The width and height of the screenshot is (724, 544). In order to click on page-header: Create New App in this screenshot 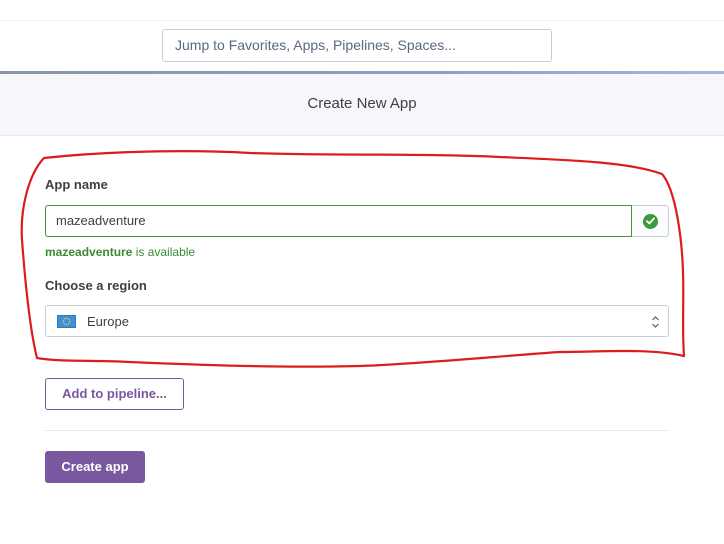, I will do `click(362, 105)`.